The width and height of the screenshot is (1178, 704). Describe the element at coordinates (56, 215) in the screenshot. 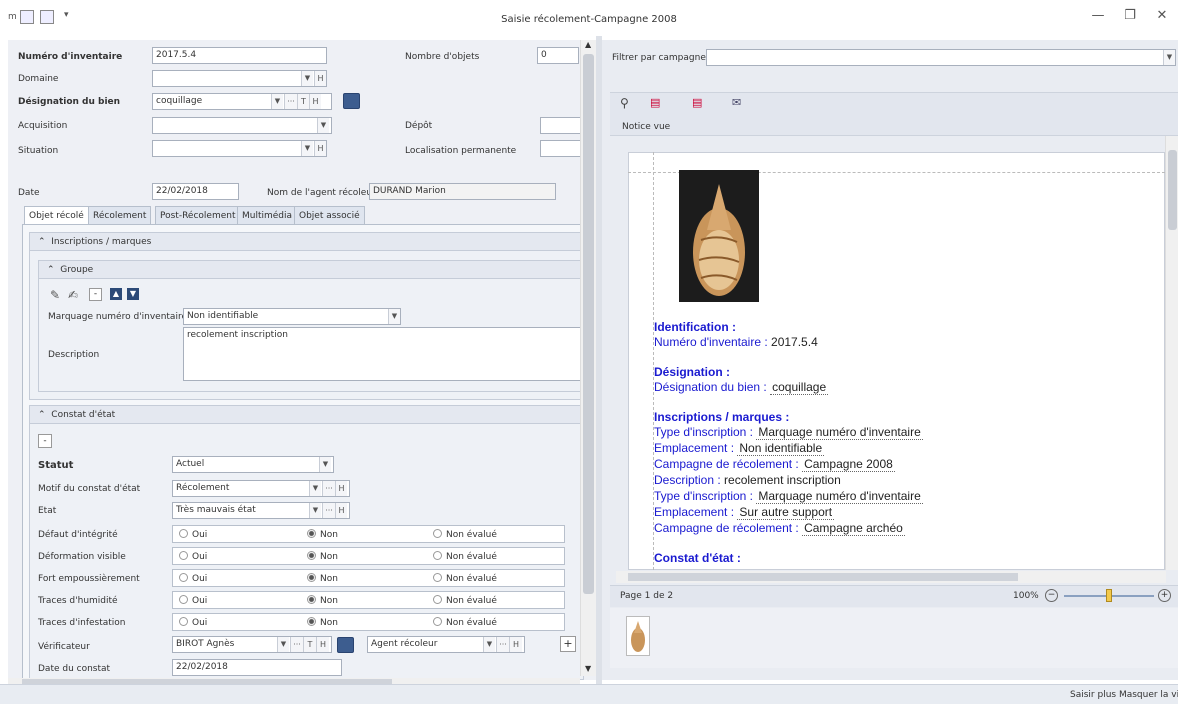

I see `tab-objet-recole: Objet récolé` at that location.